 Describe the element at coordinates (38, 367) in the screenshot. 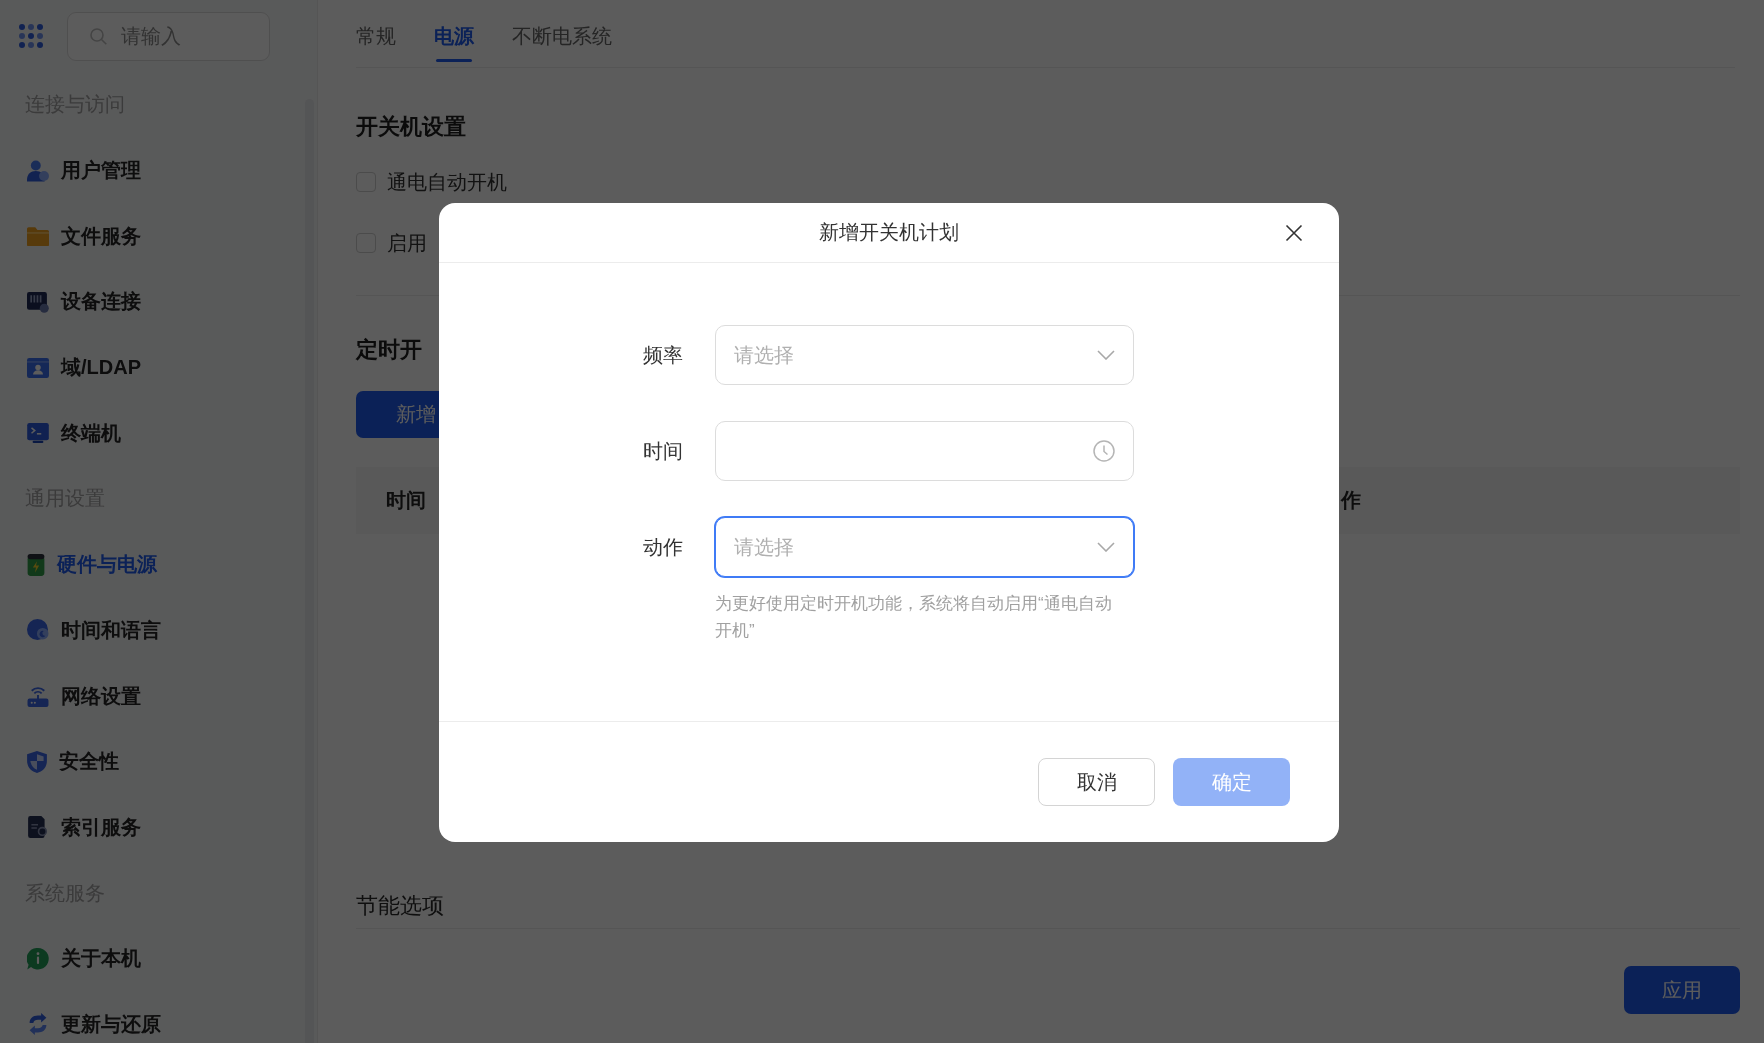

I see `id-card-icon` at that location.